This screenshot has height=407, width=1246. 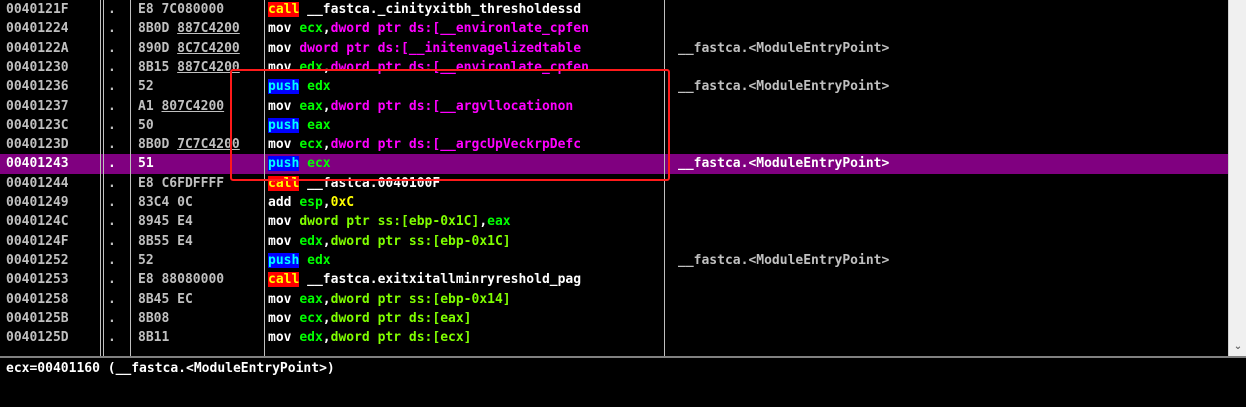 I want to click on code-row: 0040125D. 8B11 mov edx,dword ptr ds:[ecx], so click(x=614, y=337).